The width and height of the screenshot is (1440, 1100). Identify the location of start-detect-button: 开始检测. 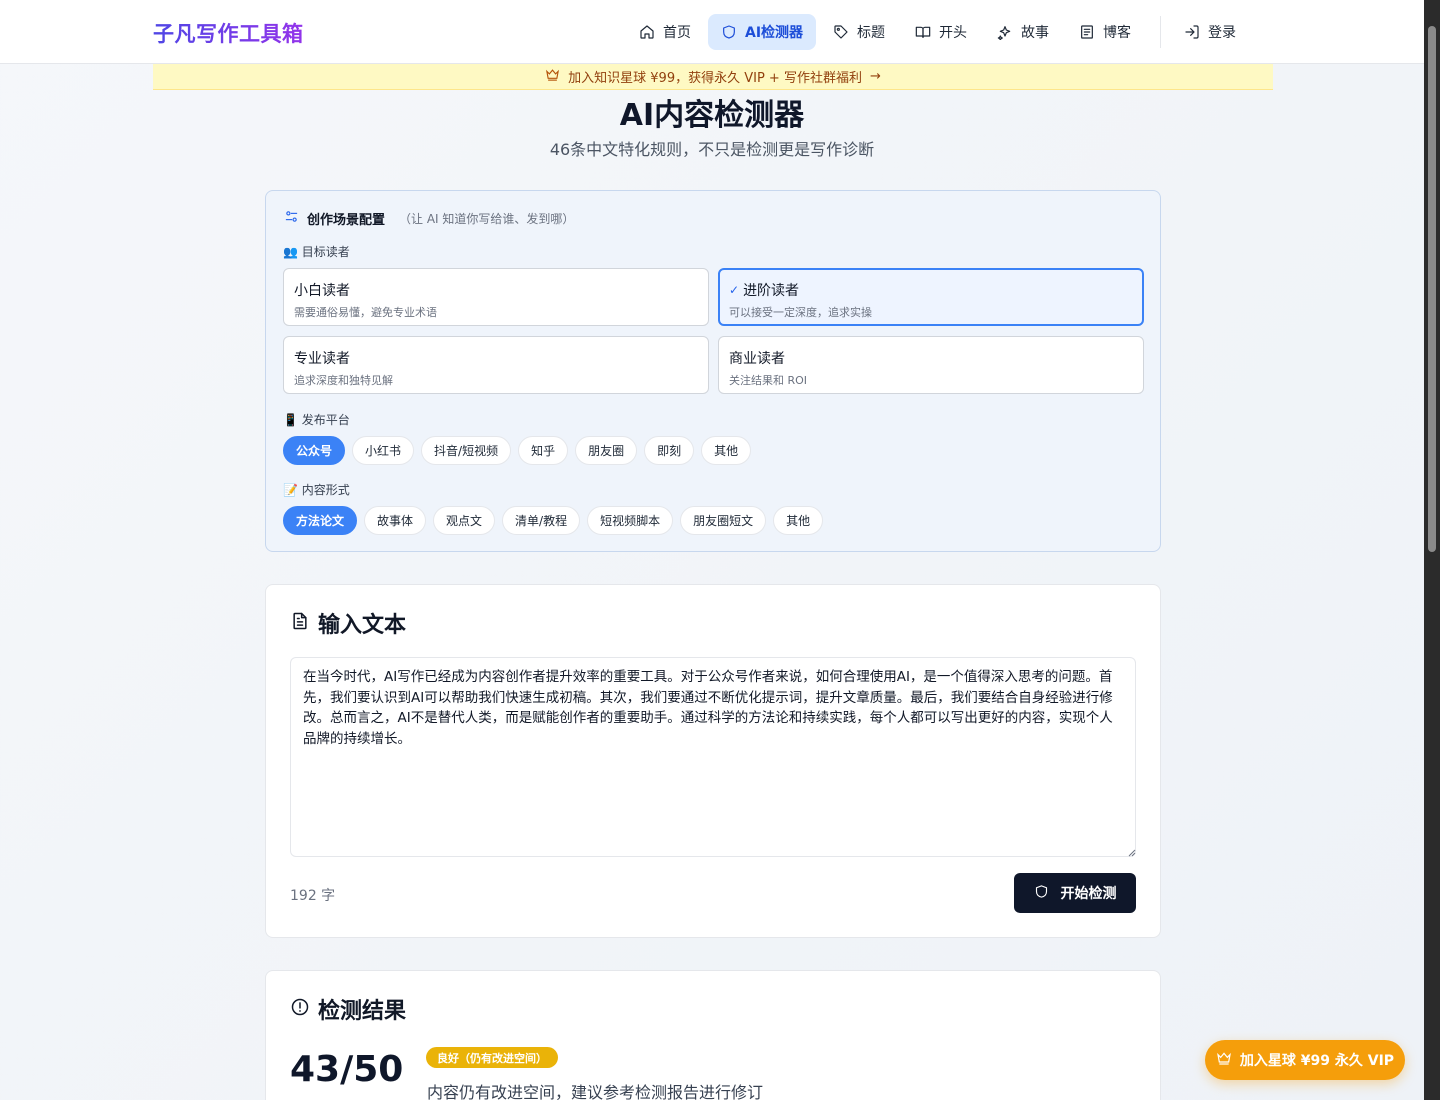
(1075, 893).